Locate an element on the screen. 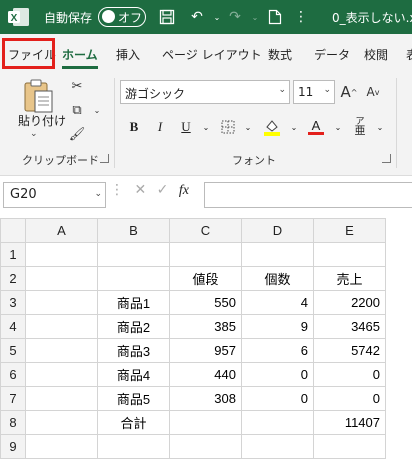 Image resolution: width=412 pixels, height=459 pixels. format-painter-icon: 🖌 is located at coordinates (77, 134).